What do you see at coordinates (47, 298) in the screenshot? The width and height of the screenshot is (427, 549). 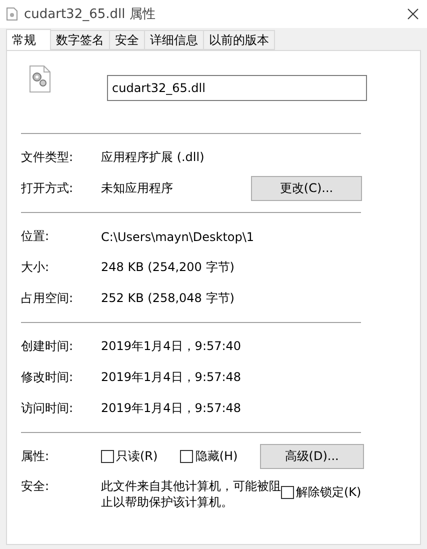 I see `field-label: 占用空间:` at bounding box center [47, 298].